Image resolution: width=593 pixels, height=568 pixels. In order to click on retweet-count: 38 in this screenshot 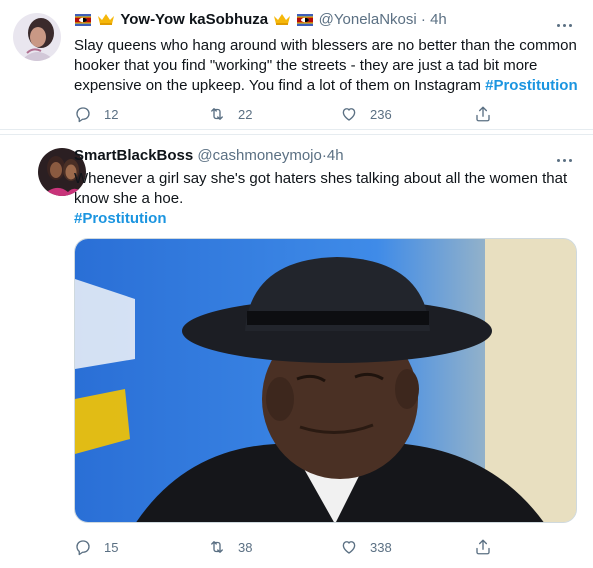, I will do `click(245, 547)`.